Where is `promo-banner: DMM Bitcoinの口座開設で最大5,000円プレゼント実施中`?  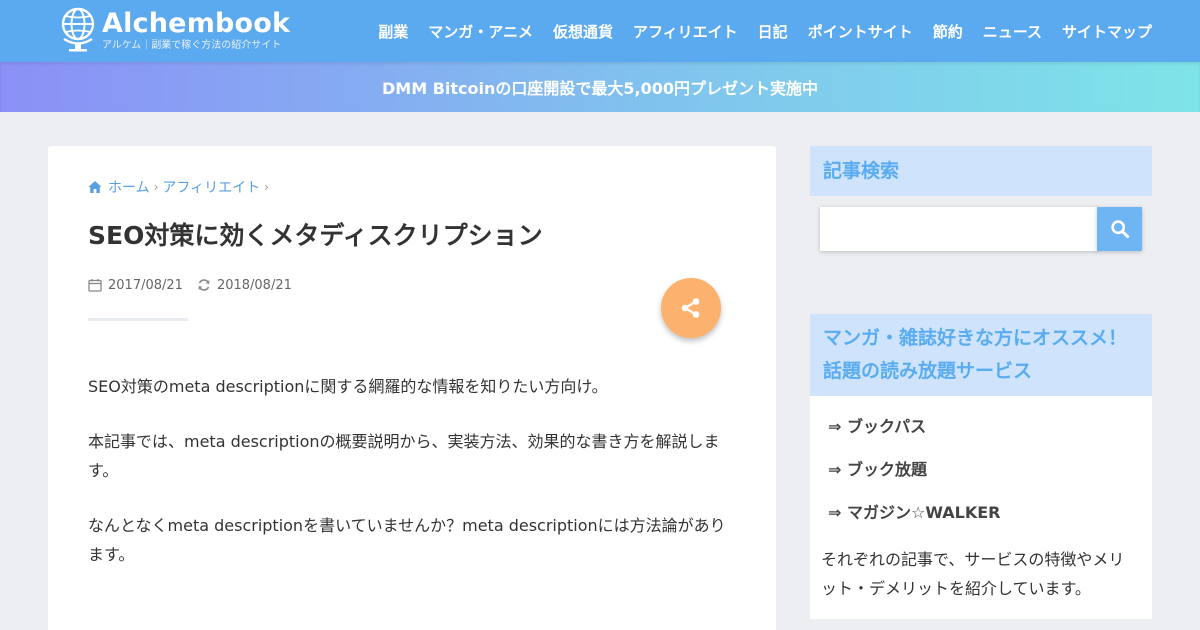
promo-banner: DMM Bitcoinの口座開設で最大5,000円プレゼント実施中 is located at coordinates (600, 87).